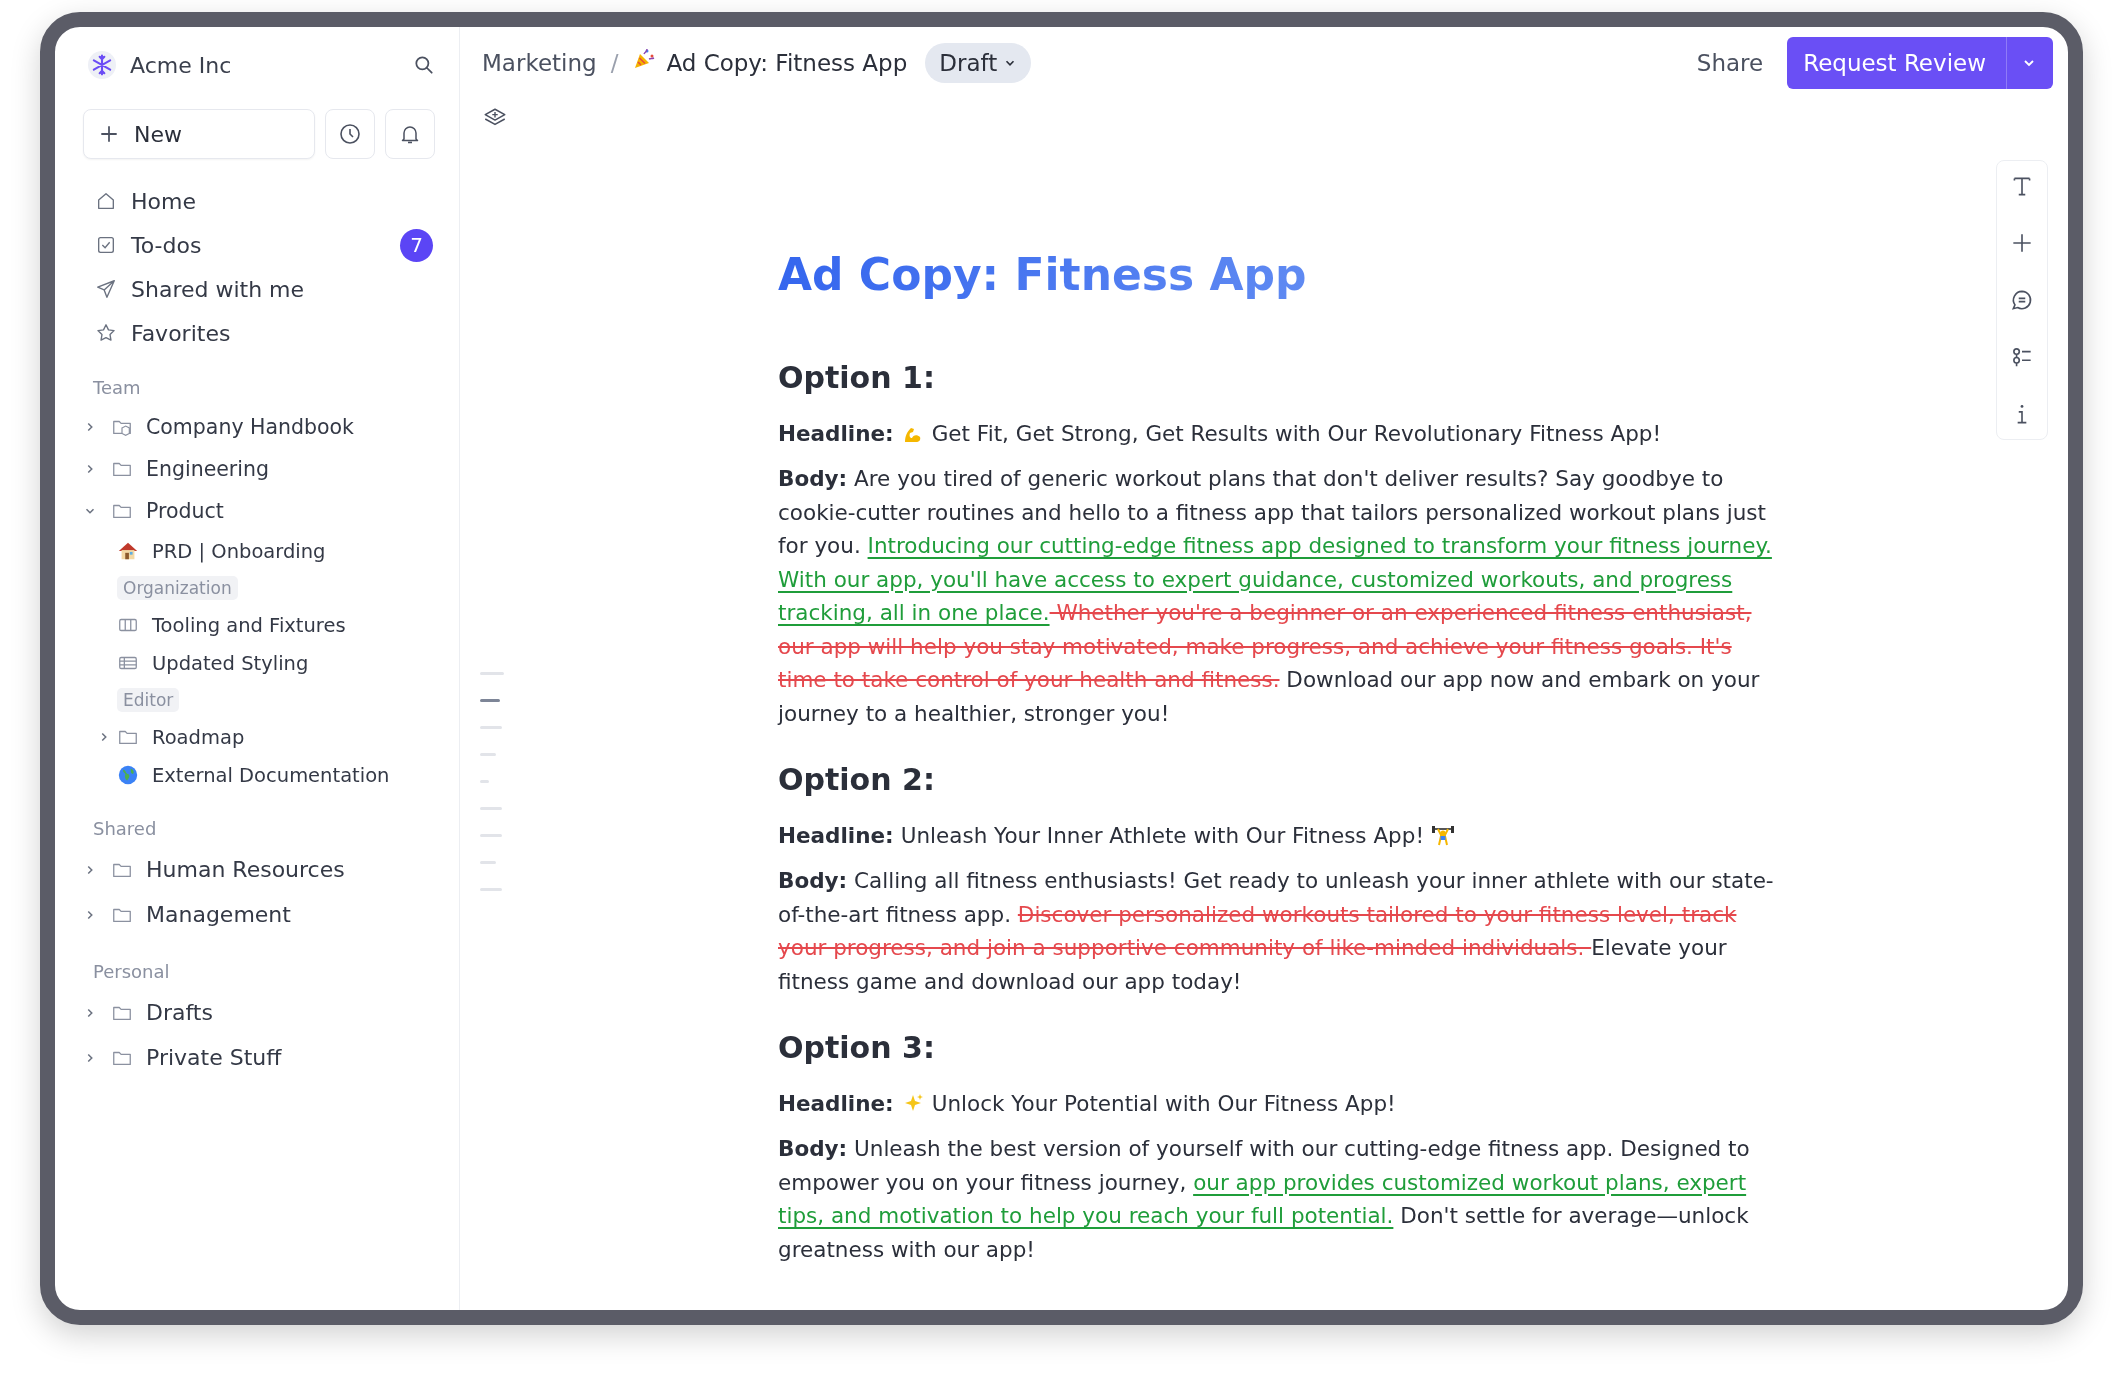  Describe the element at coordinates (424, 65) in the screenshot. I see `search-icon` at that location.